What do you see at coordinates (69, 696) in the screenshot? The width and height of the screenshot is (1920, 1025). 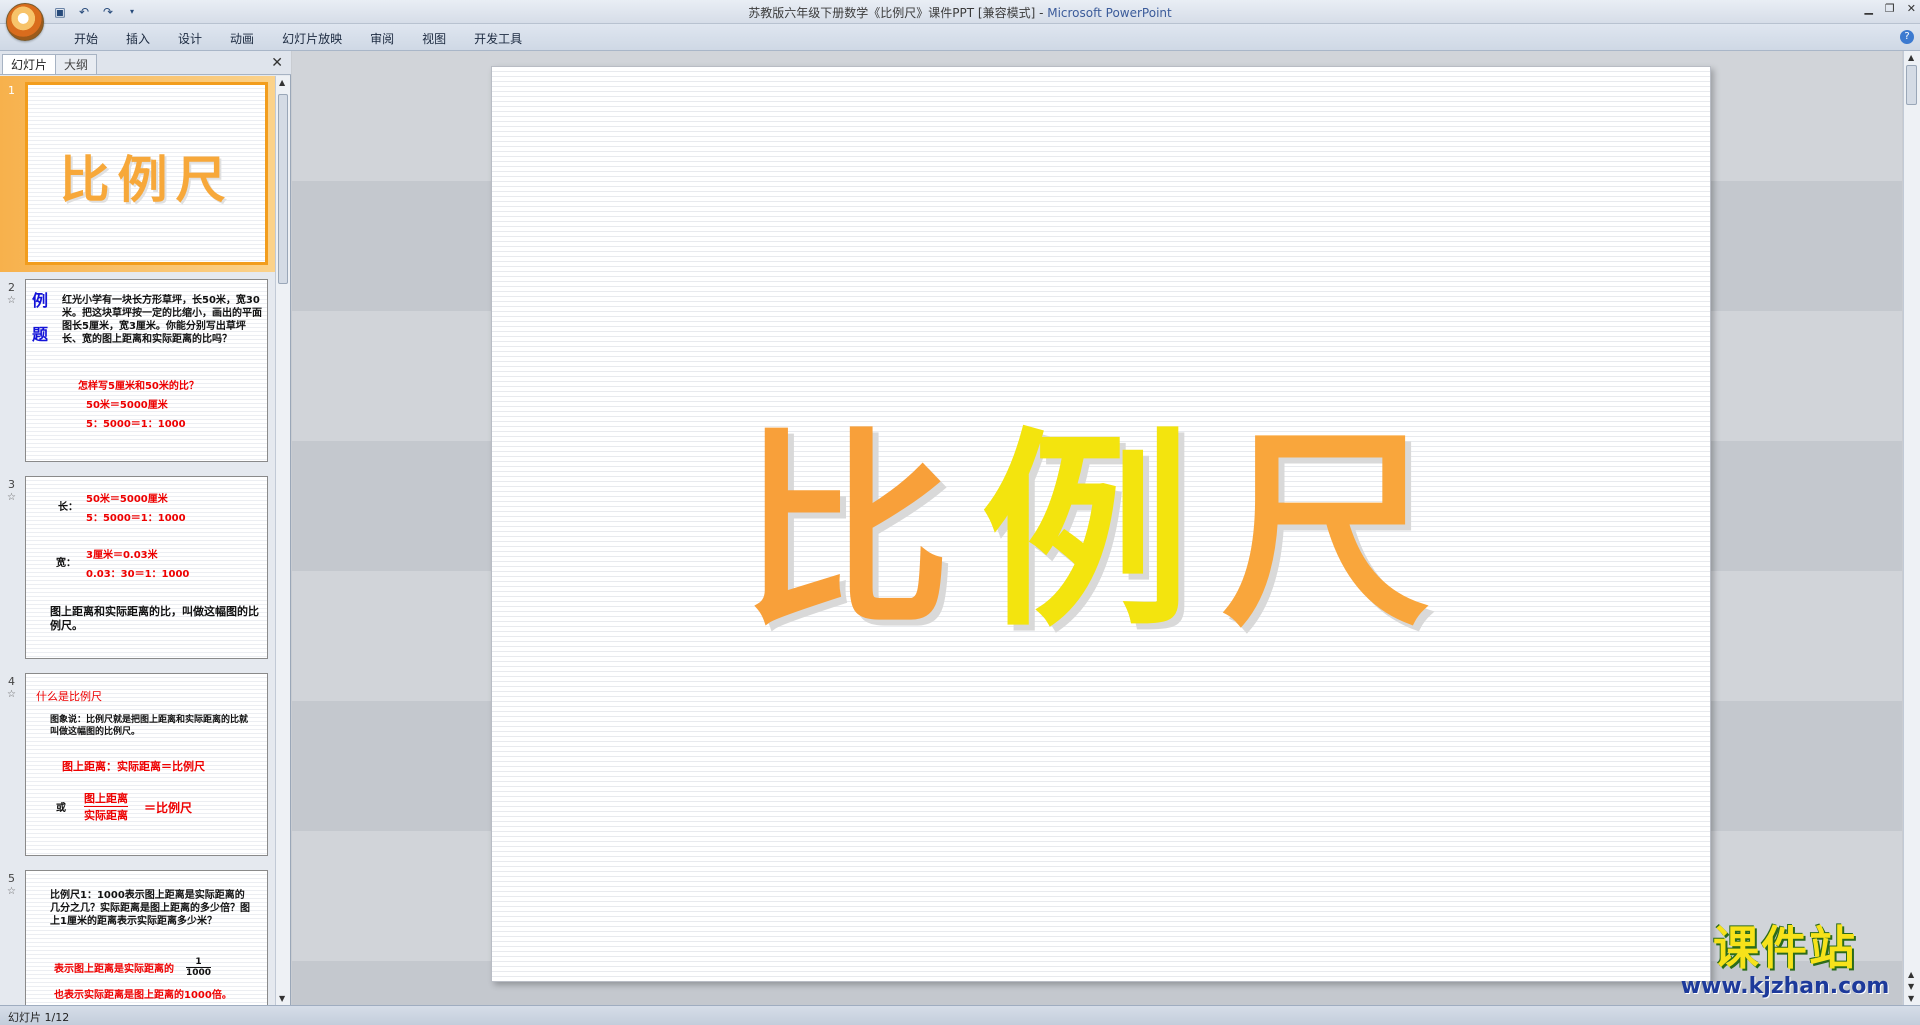 I see `heading-text: 什么是比例尺` at bounding box center [69, 696].